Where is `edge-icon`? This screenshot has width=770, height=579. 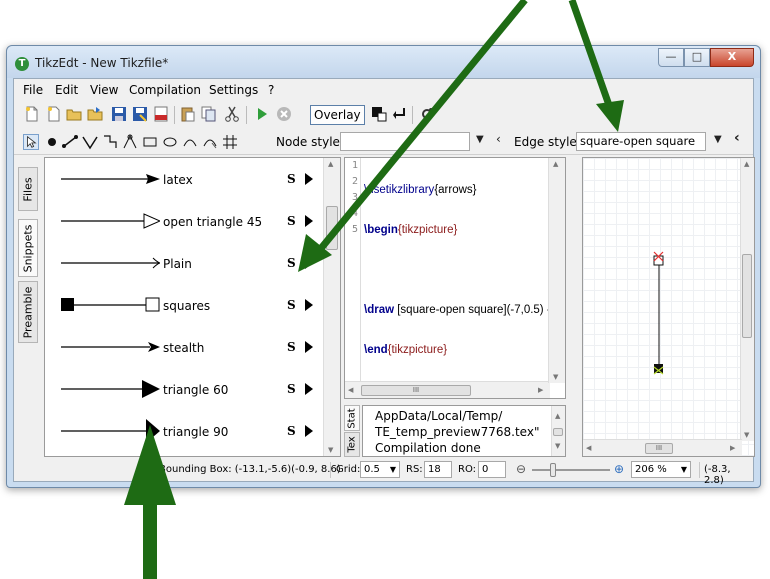
edge-icon is located at coordinates (70, 142).